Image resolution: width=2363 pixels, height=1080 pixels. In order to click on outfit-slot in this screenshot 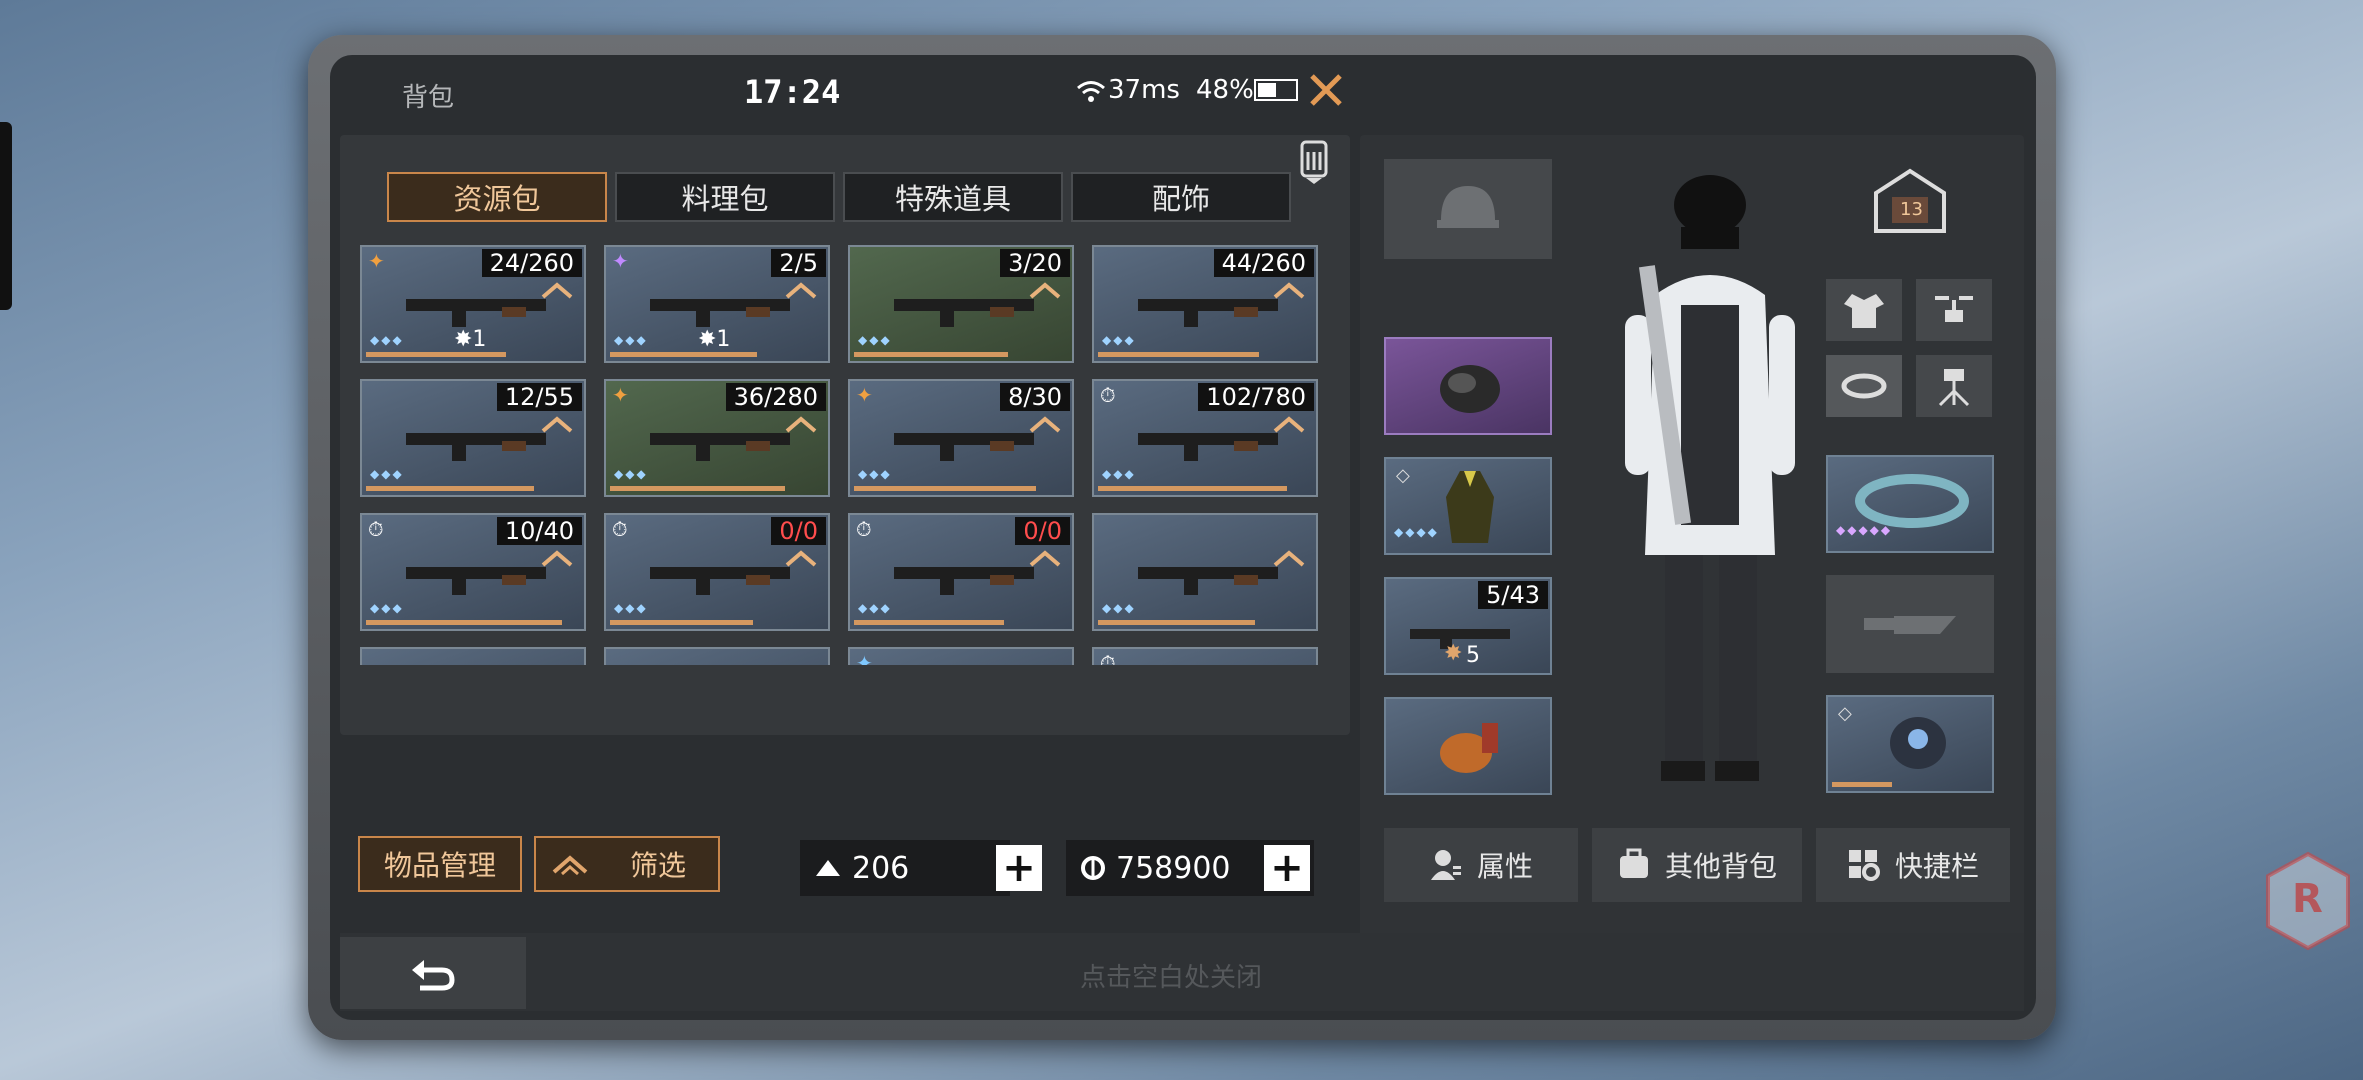, I will do `click(1864, 310)`.